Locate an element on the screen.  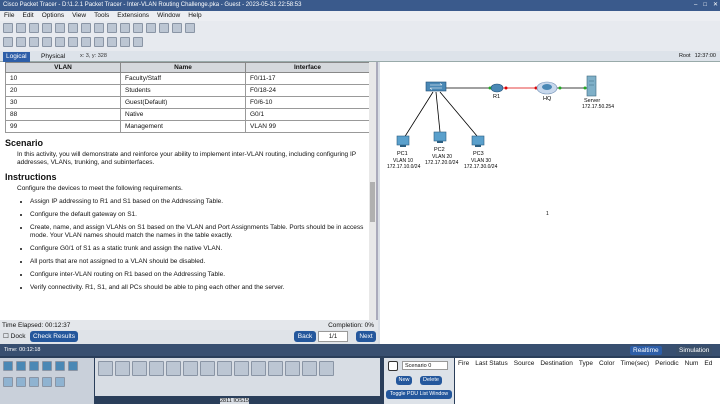
zoom-out-icon is located at coordinates (164, 28).